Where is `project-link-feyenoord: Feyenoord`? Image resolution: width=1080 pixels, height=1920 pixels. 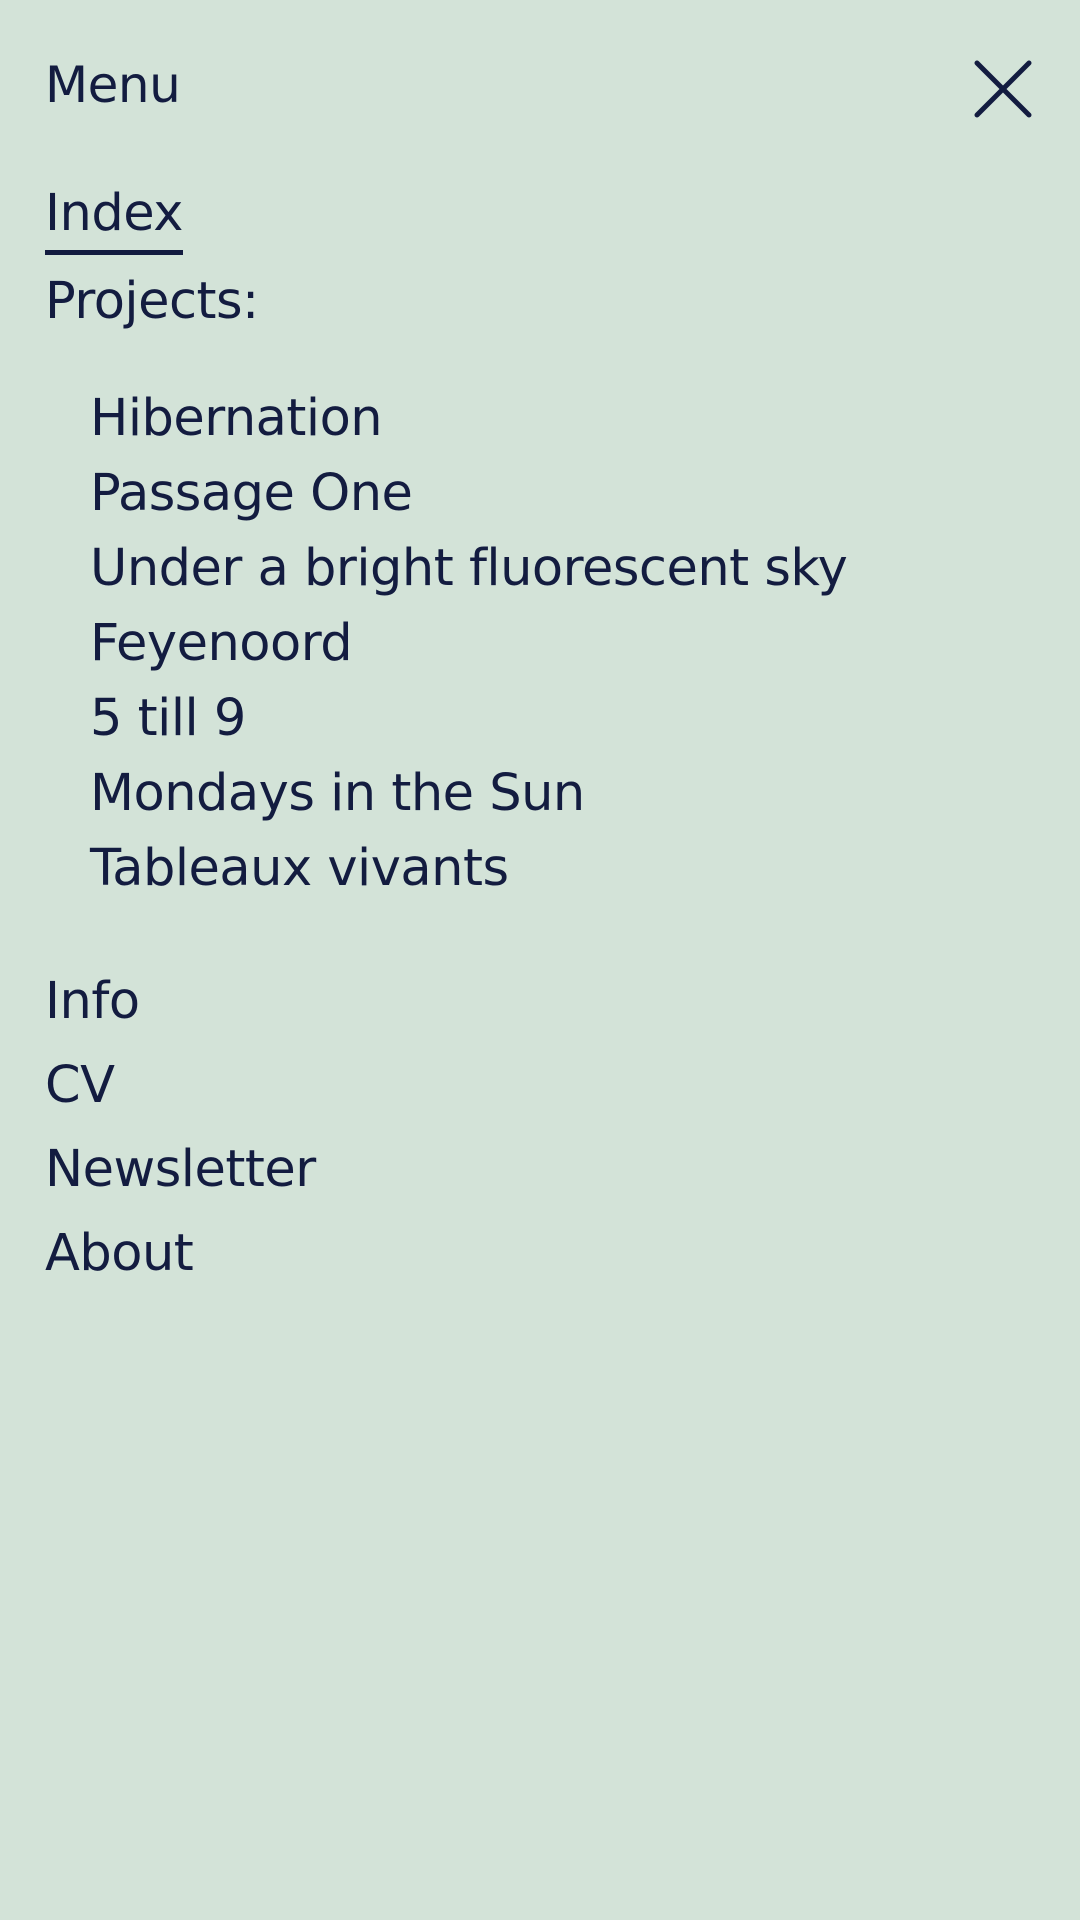
project-link-feyenoord: Feyenoord is located at coordinates (221, 643).